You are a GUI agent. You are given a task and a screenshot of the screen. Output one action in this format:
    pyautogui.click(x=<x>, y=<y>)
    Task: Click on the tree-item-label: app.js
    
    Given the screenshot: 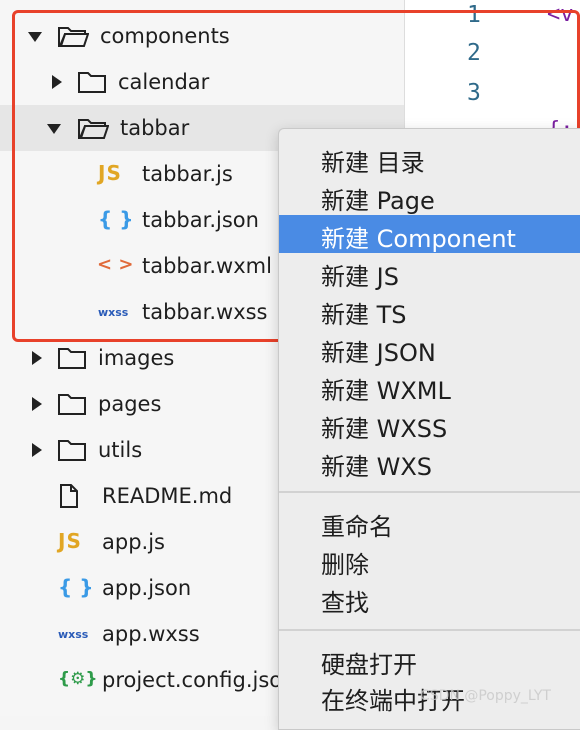 What is the action you would take?
    pyautogui.click(x=133, y=542)
    